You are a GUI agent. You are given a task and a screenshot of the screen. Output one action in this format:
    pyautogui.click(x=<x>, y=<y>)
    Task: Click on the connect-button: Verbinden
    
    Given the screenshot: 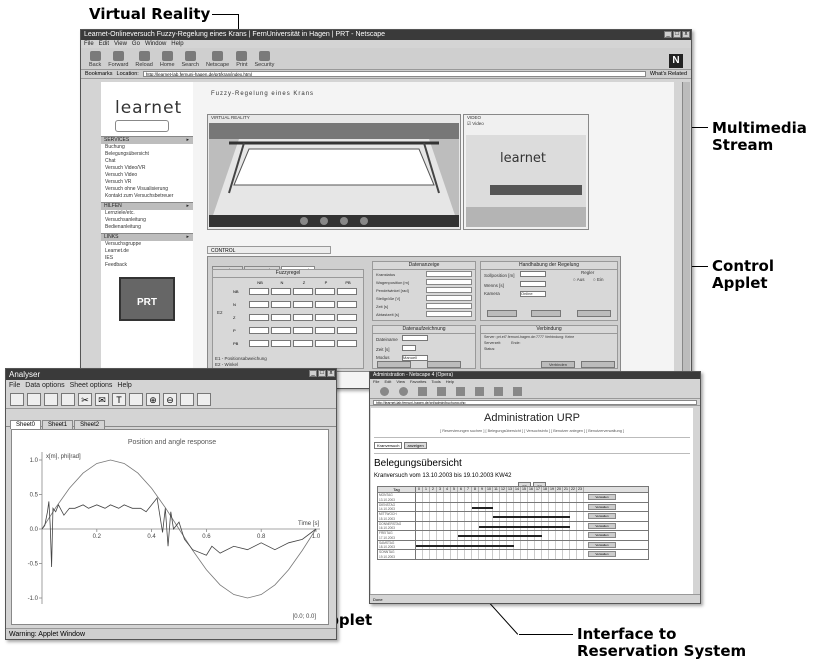 What is the action you would take?
    pyautogui.click(x=558, y=364)
    